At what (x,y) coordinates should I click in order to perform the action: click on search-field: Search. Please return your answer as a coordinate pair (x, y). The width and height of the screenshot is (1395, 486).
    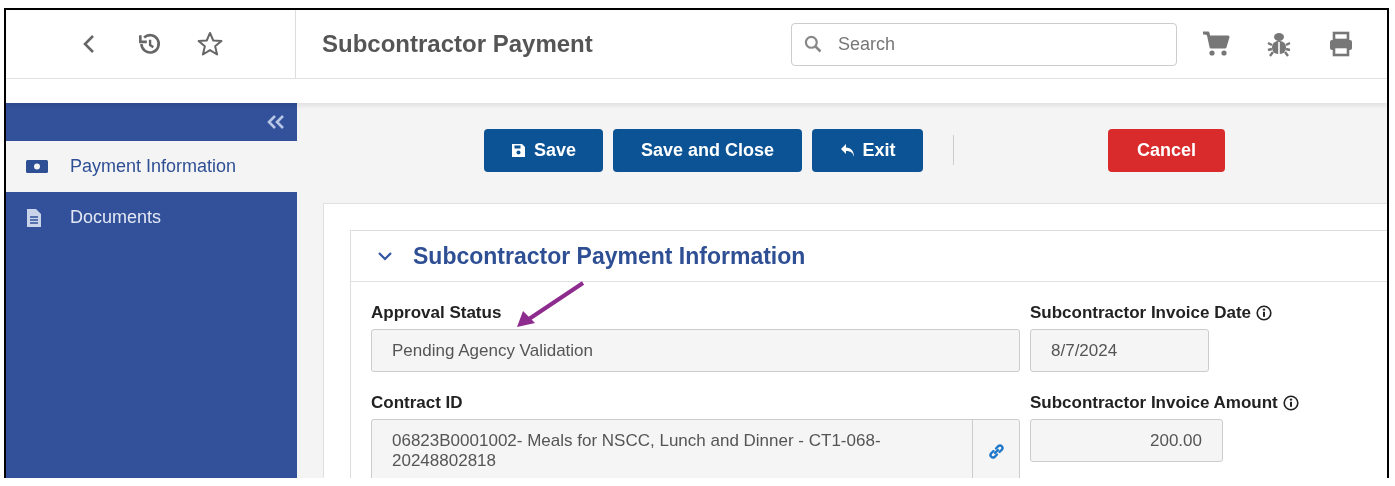
    Looking at the image, I should click on (984, 44).